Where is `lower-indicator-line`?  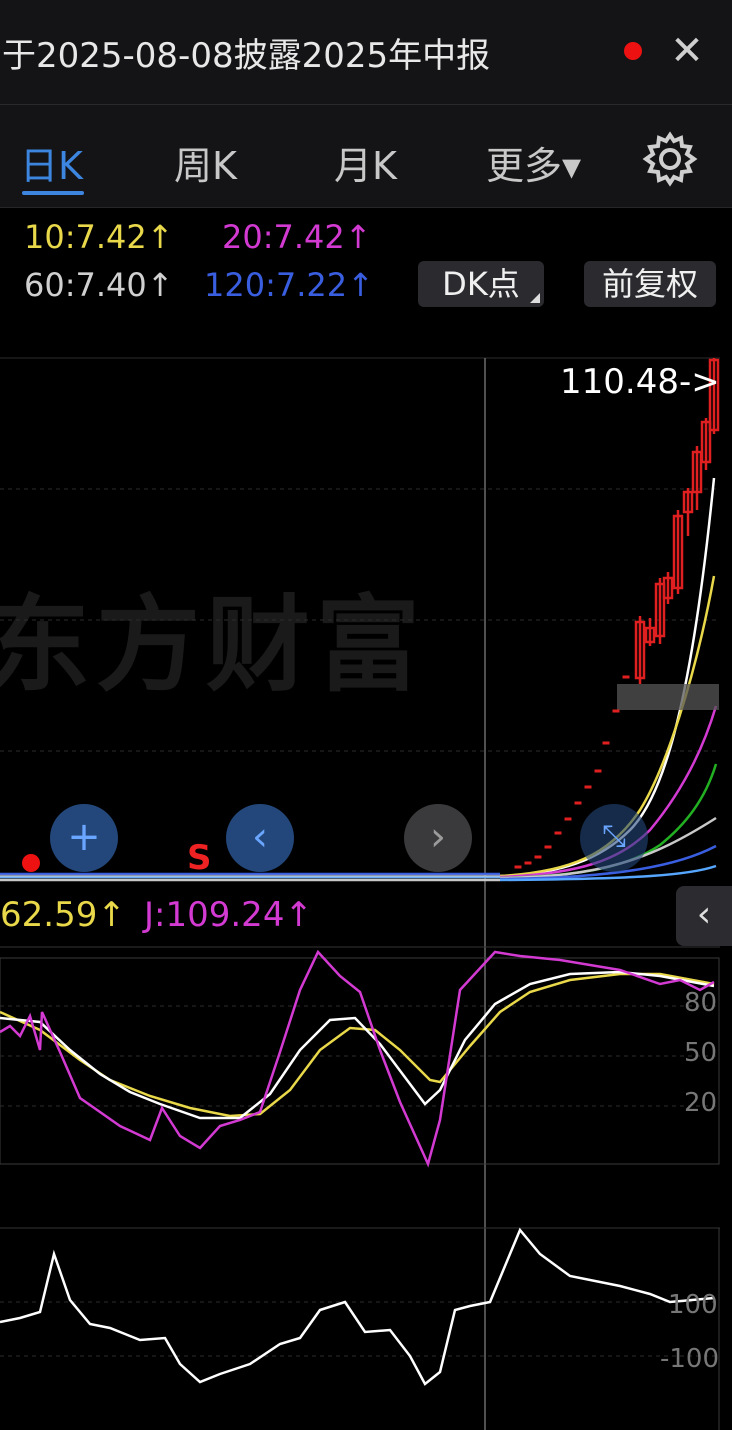
lower-indicator-line is located at coordinates (357, 1306).